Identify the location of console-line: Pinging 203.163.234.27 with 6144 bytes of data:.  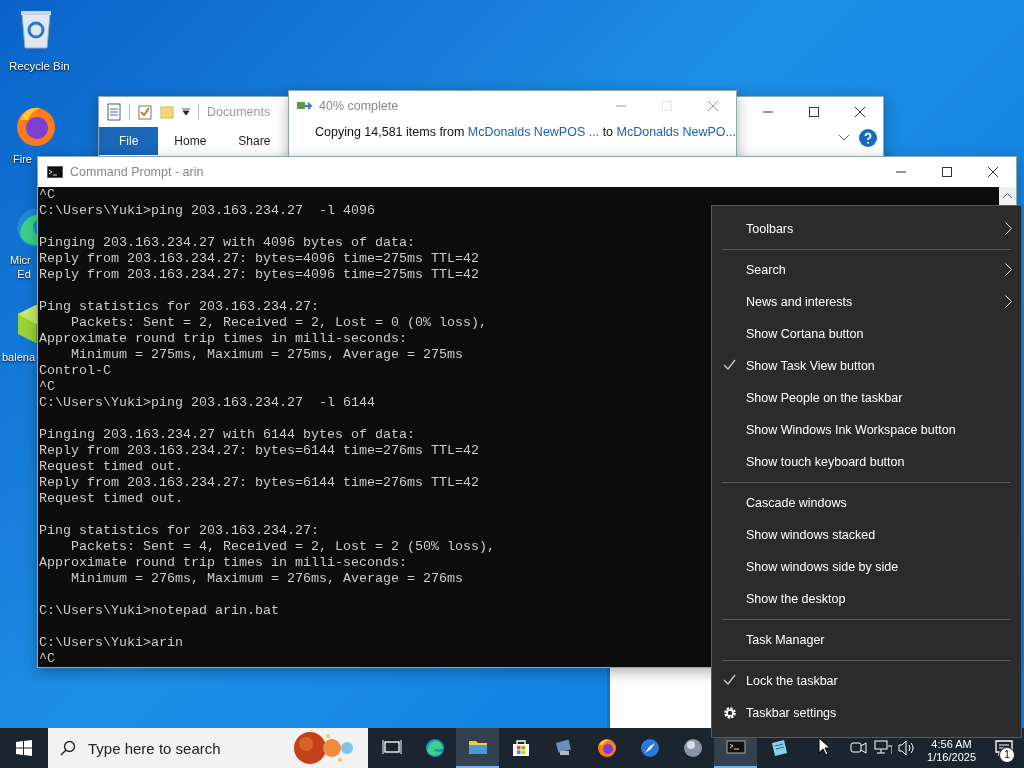
(227, 435).